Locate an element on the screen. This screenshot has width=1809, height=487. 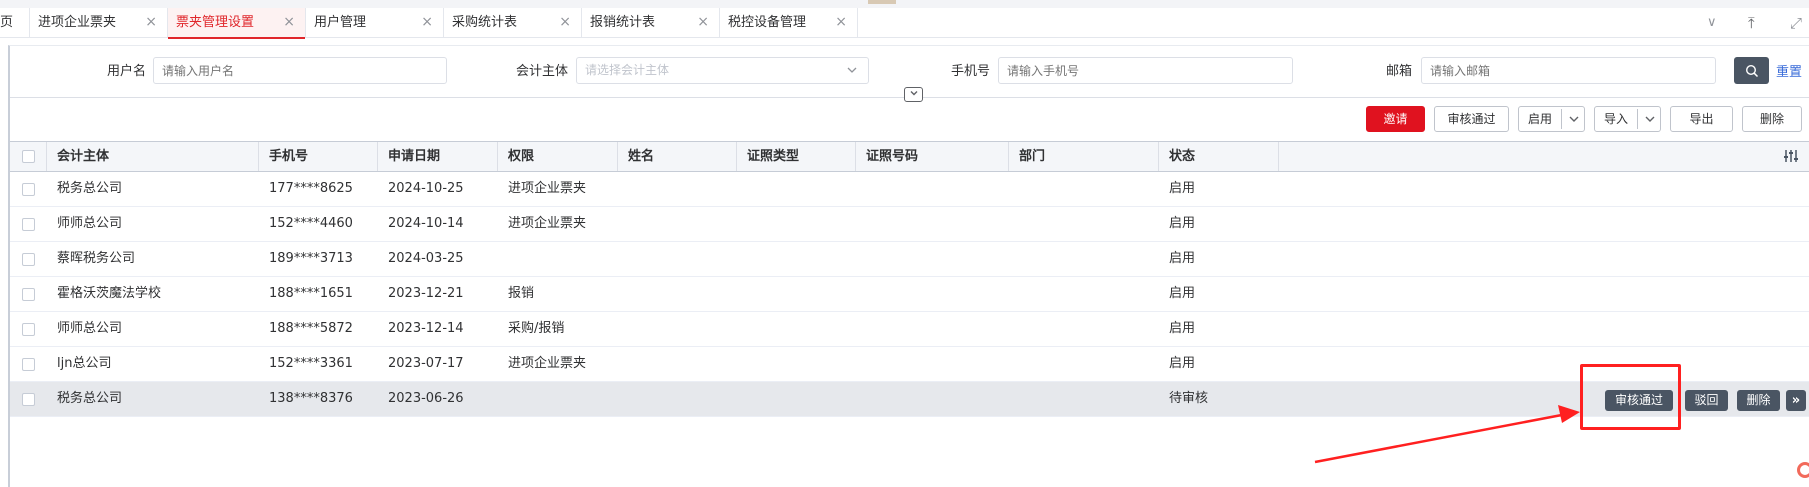
tab-input-invoice-folder: 进项企业票夹 × is located at coordinates (99, 23).